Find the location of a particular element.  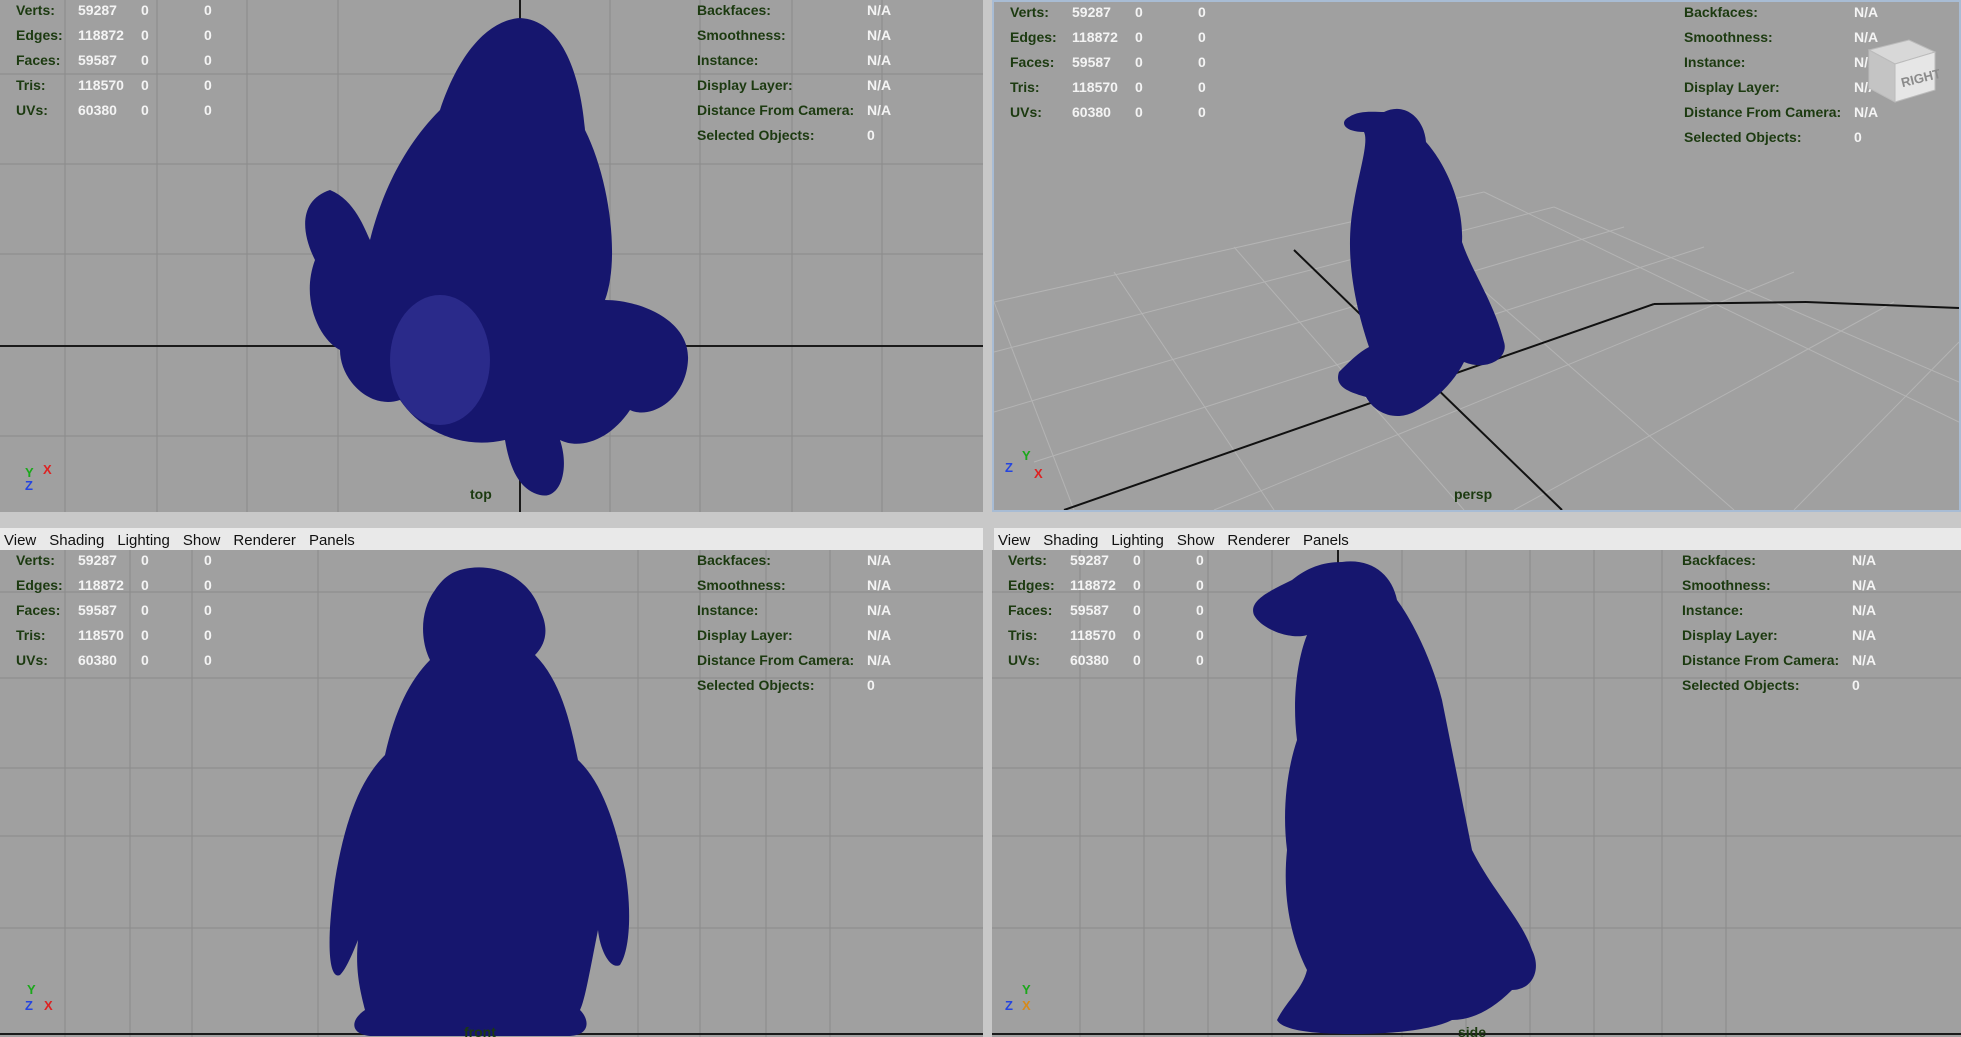

camera-label-side: side is located at coordinates (1472, 1030).